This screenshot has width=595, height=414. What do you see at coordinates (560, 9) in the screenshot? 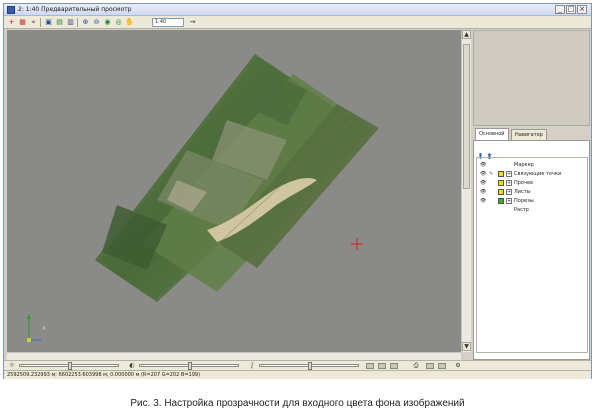
I see `minimize-button: _` at bounding box center [560, 9].